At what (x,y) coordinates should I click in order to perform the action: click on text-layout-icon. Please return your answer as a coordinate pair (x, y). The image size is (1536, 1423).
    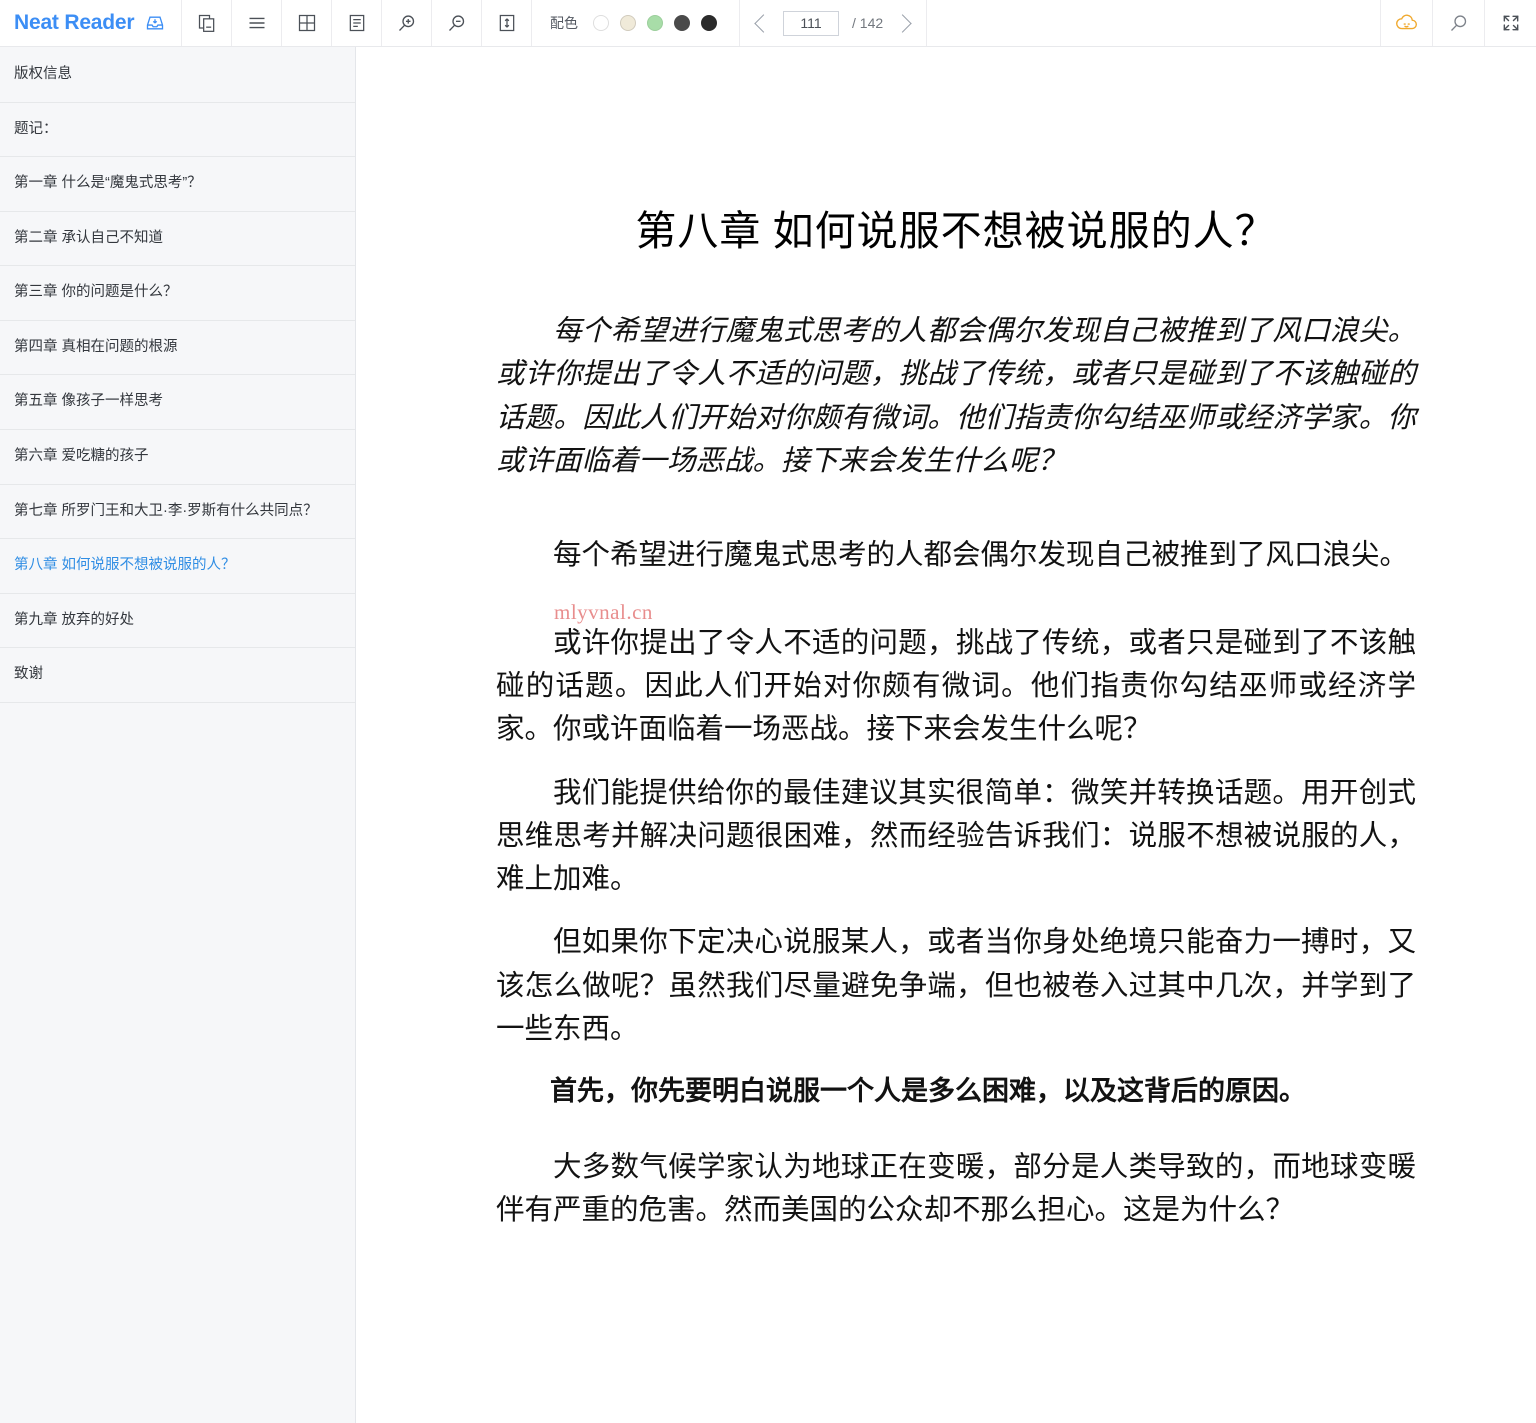
    Looking at the image, I should click on (357, 23).